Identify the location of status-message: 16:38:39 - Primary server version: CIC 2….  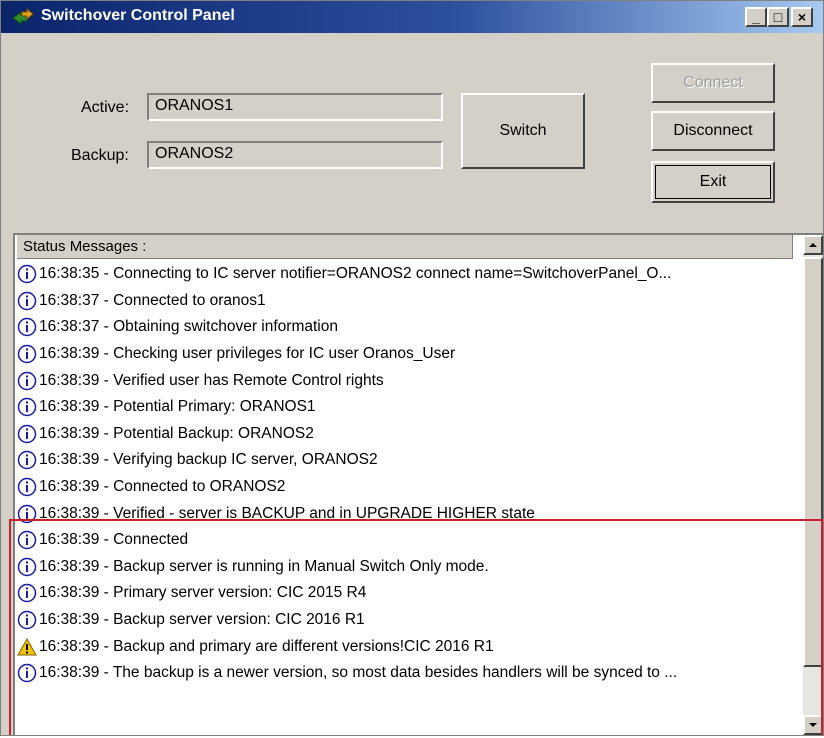
(405, 593).